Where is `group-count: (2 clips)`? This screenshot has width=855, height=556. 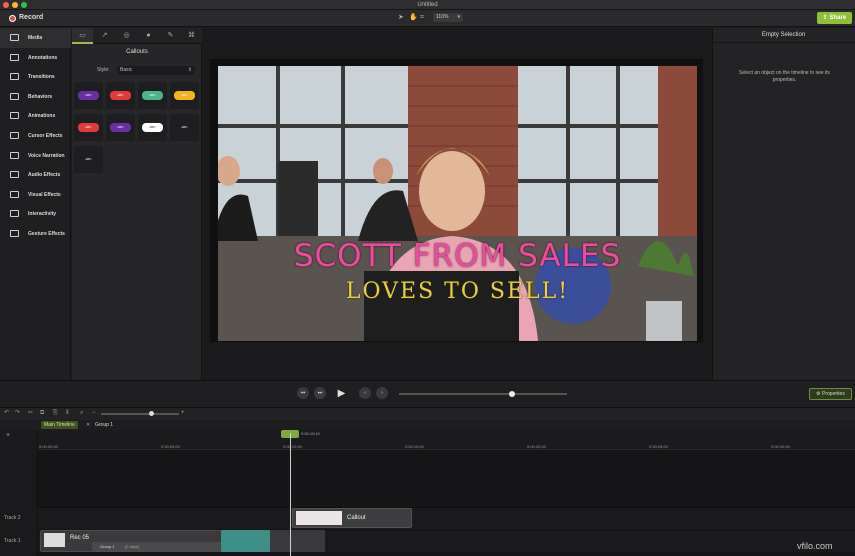 group-count: (2 clips) is located at coordinates (132, 546).